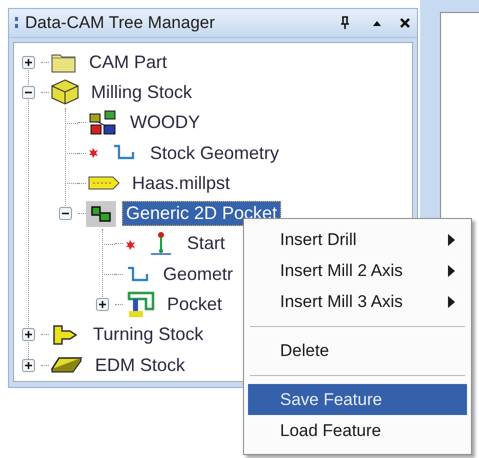 The image size is (479, 458). I want to click on menu-item: Load Feature, so click(357, 430).